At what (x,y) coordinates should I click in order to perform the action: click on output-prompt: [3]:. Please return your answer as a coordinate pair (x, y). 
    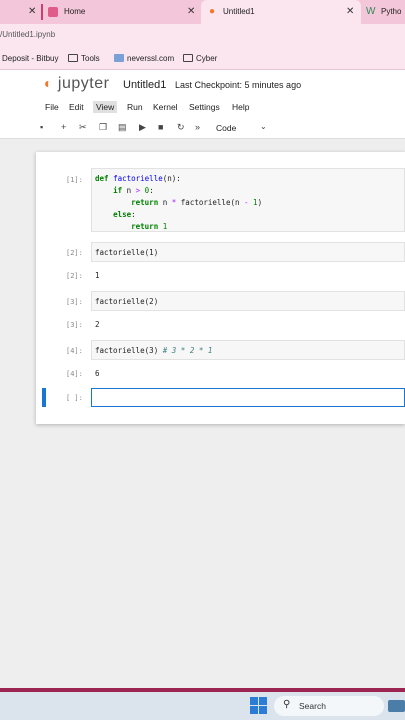
    Looking at the image, I should click on (74, 325).